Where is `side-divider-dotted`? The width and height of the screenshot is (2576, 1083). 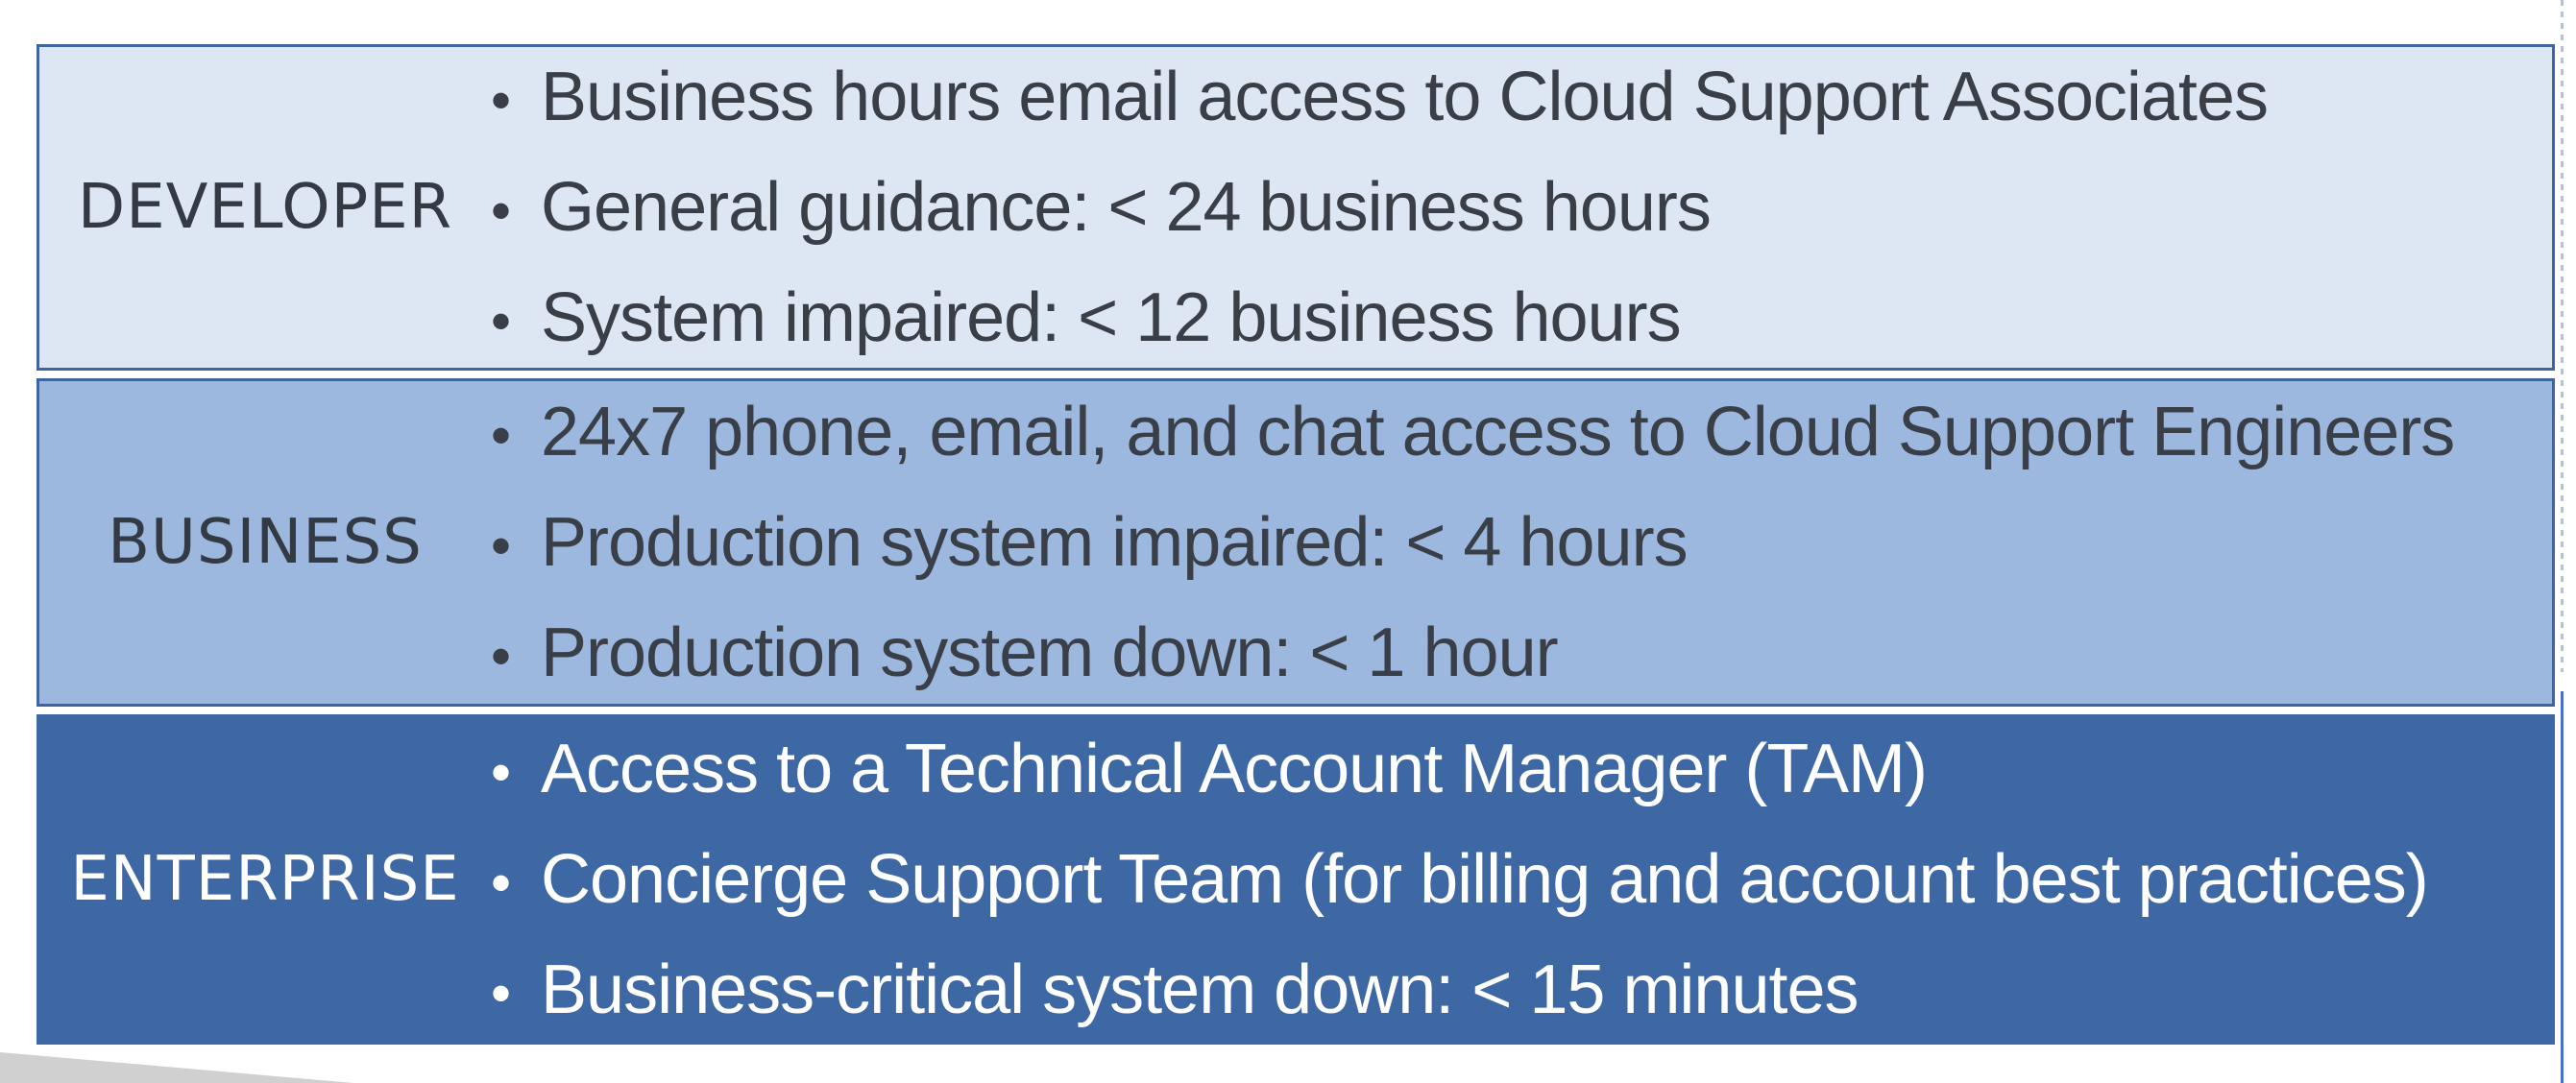
side-divider-dotted is located at coordinates (2562, 336).